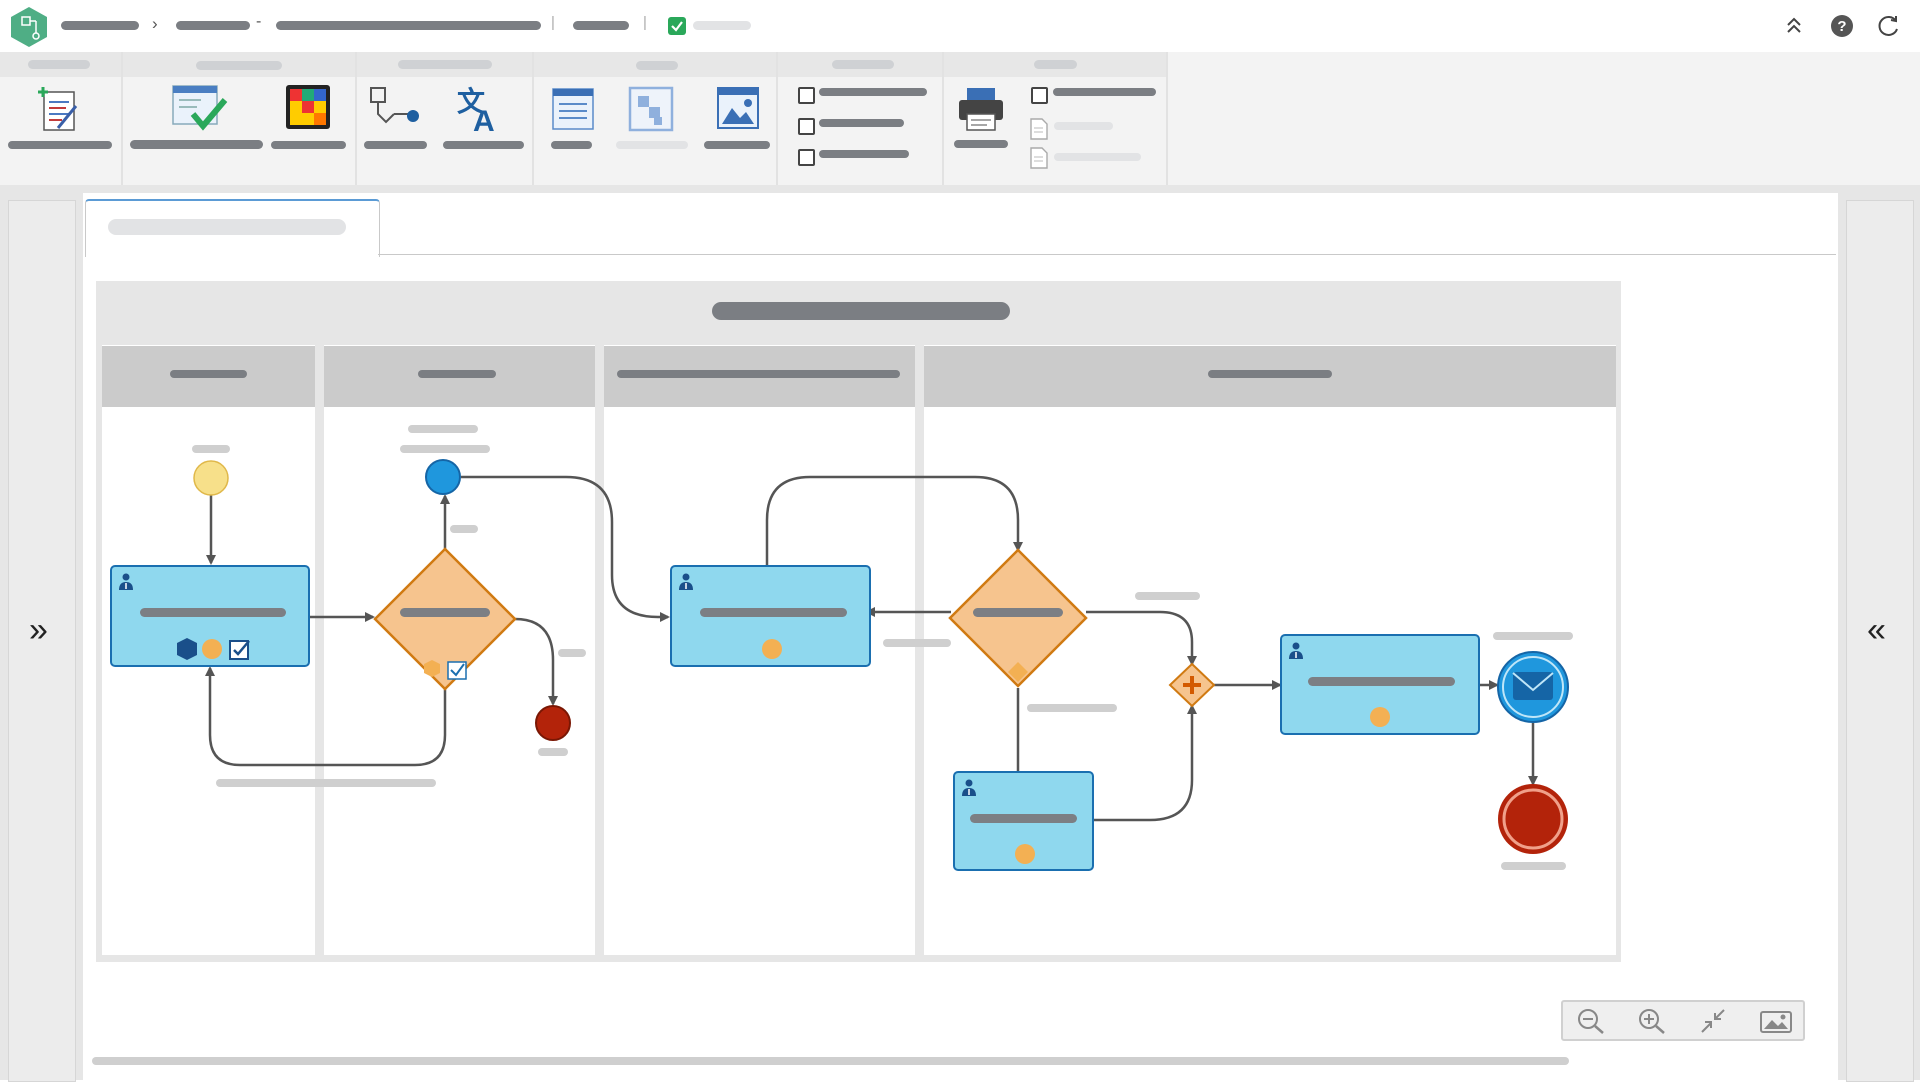  What do you see at coordinates (1652, 1021) in the screenshot?
I see `zoom-in-icon` at bounding box center [1652, 1021].